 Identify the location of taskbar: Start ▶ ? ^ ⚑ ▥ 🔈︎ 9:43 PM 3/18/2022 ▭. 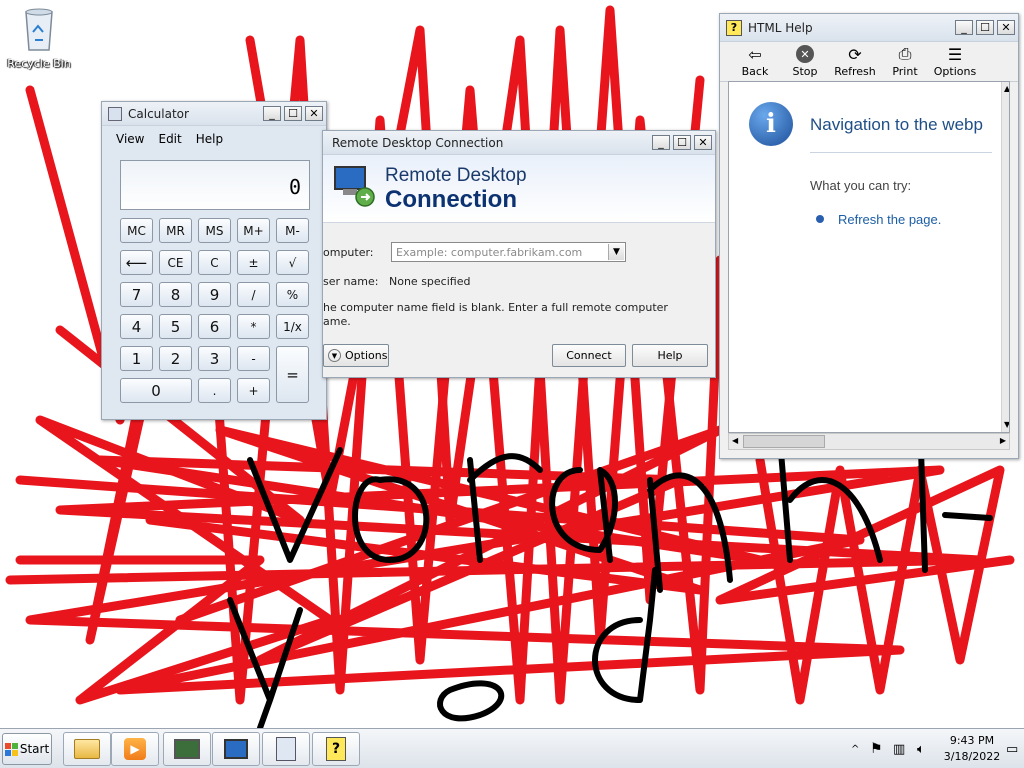
(512, 748).